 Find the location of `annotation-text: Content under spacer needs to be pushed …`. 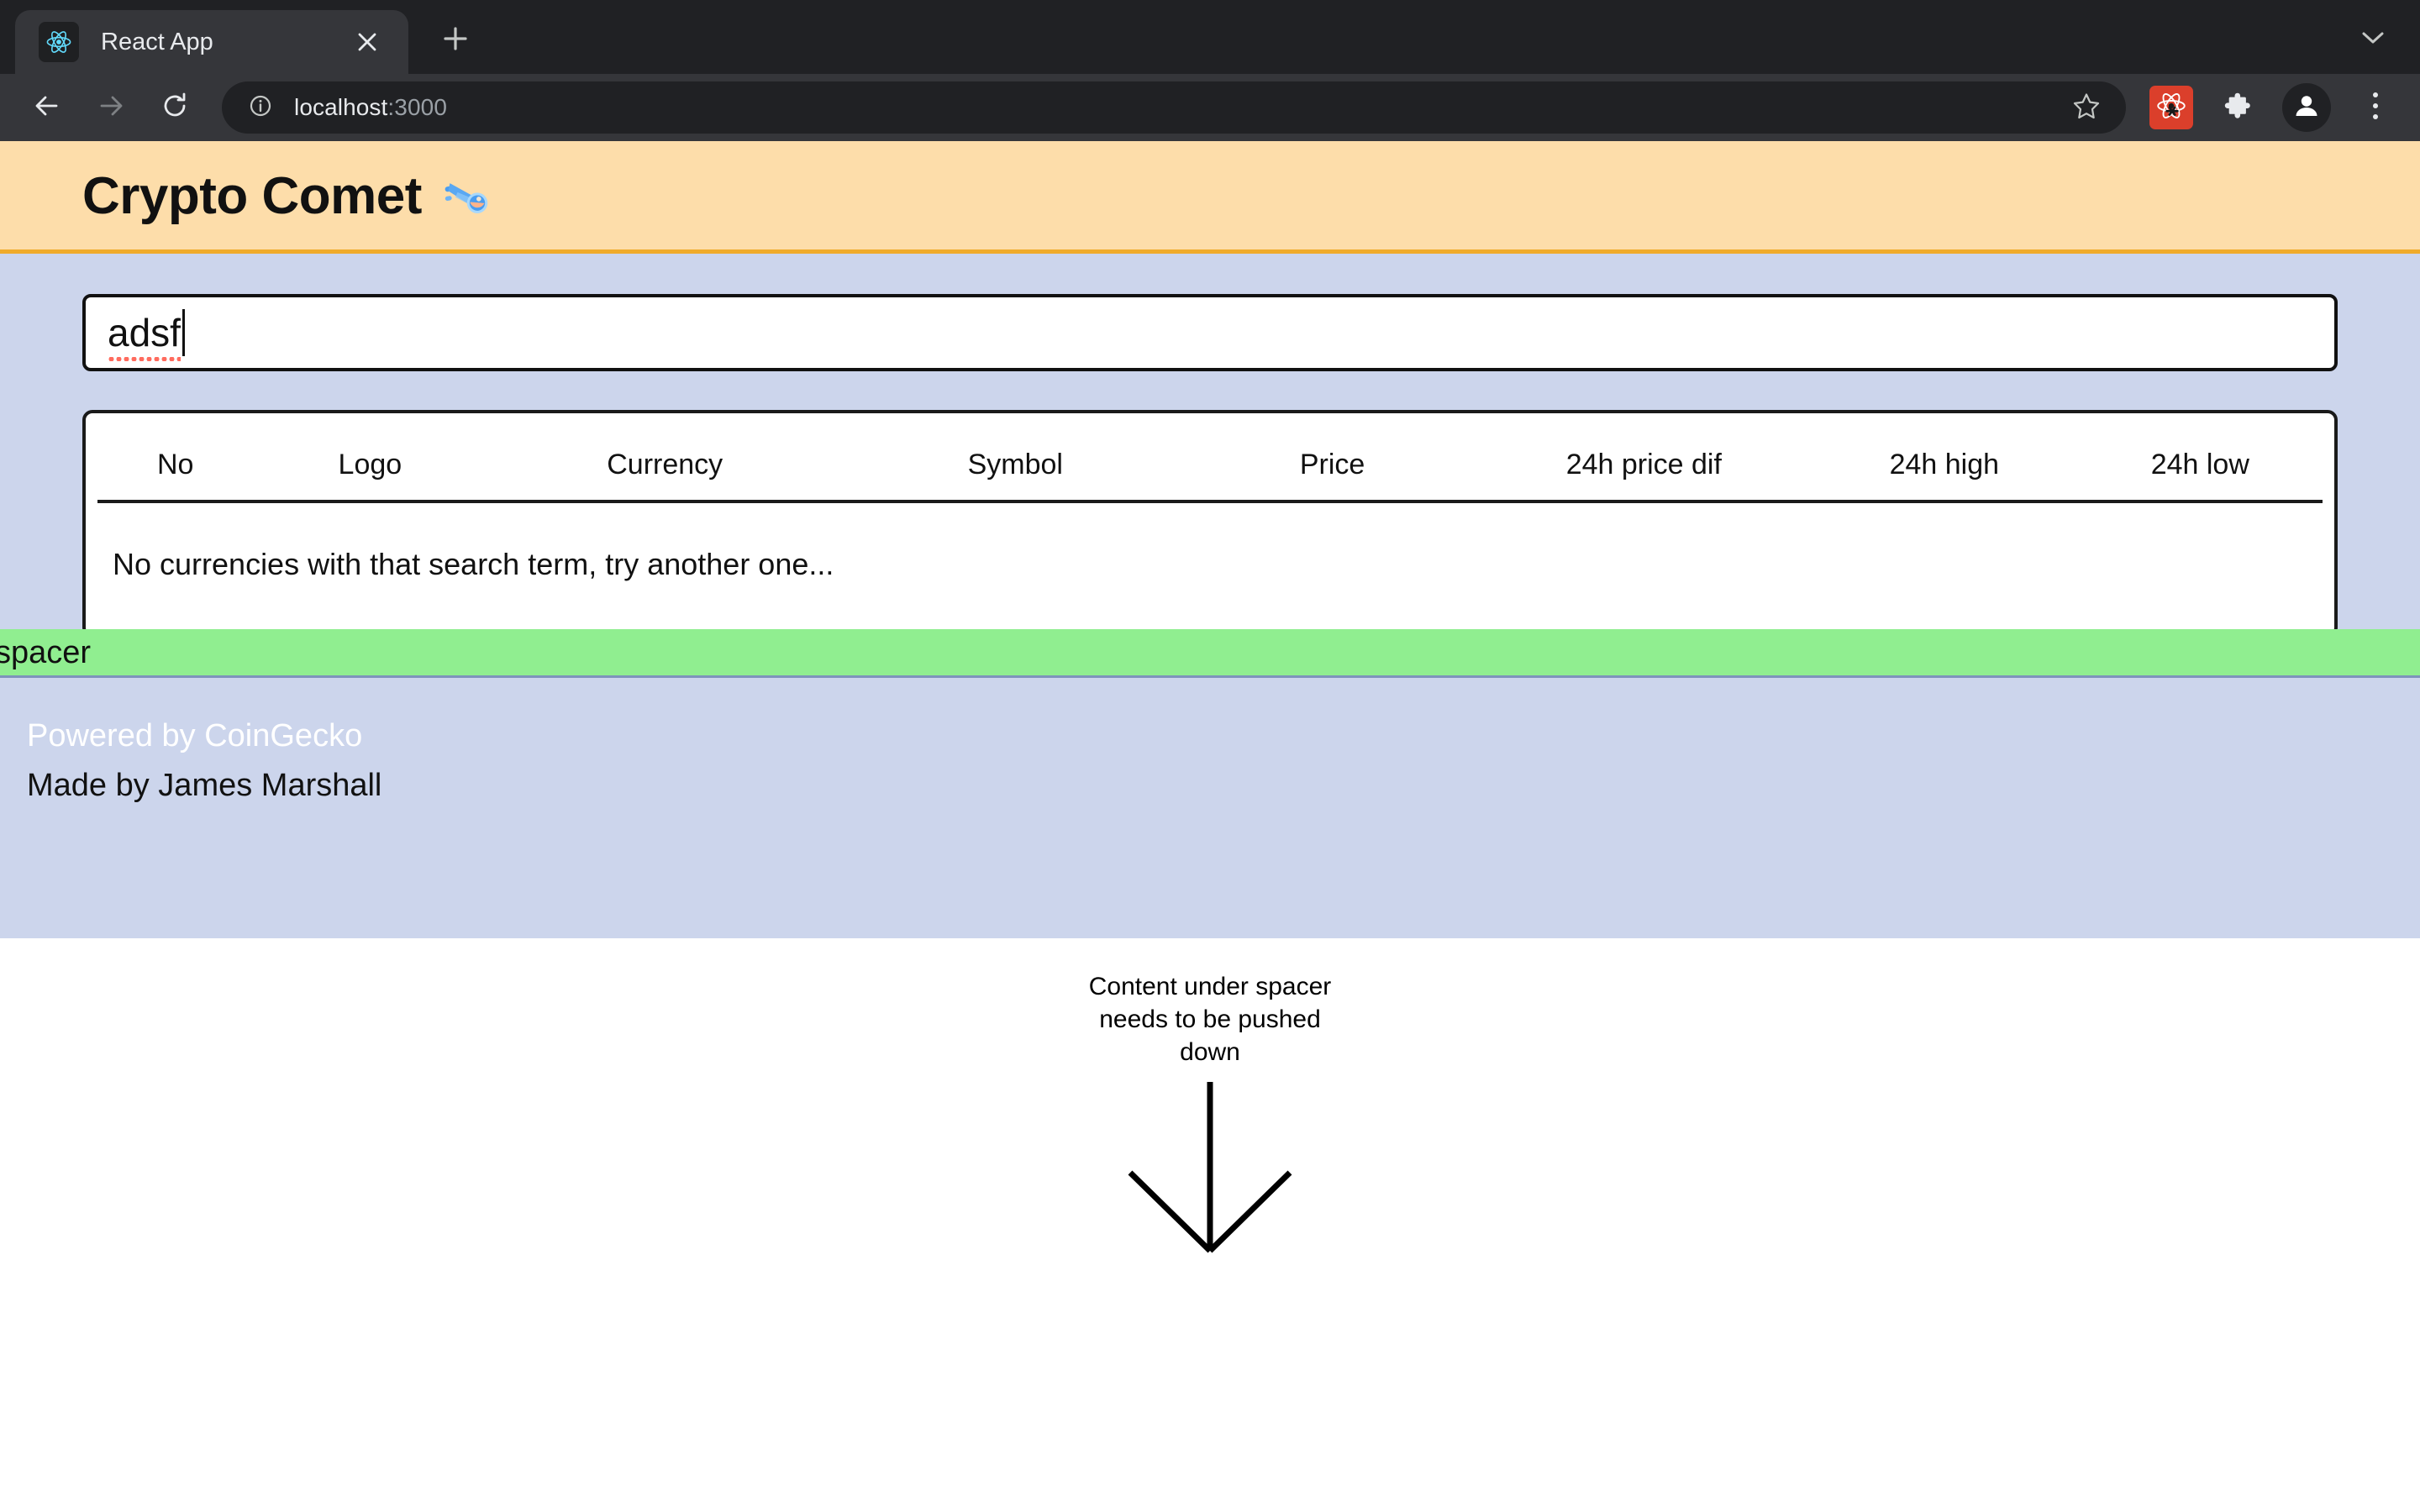

annotation-text: Content under spacer needs to be pushed … is located at coordinates (1210, 1019).